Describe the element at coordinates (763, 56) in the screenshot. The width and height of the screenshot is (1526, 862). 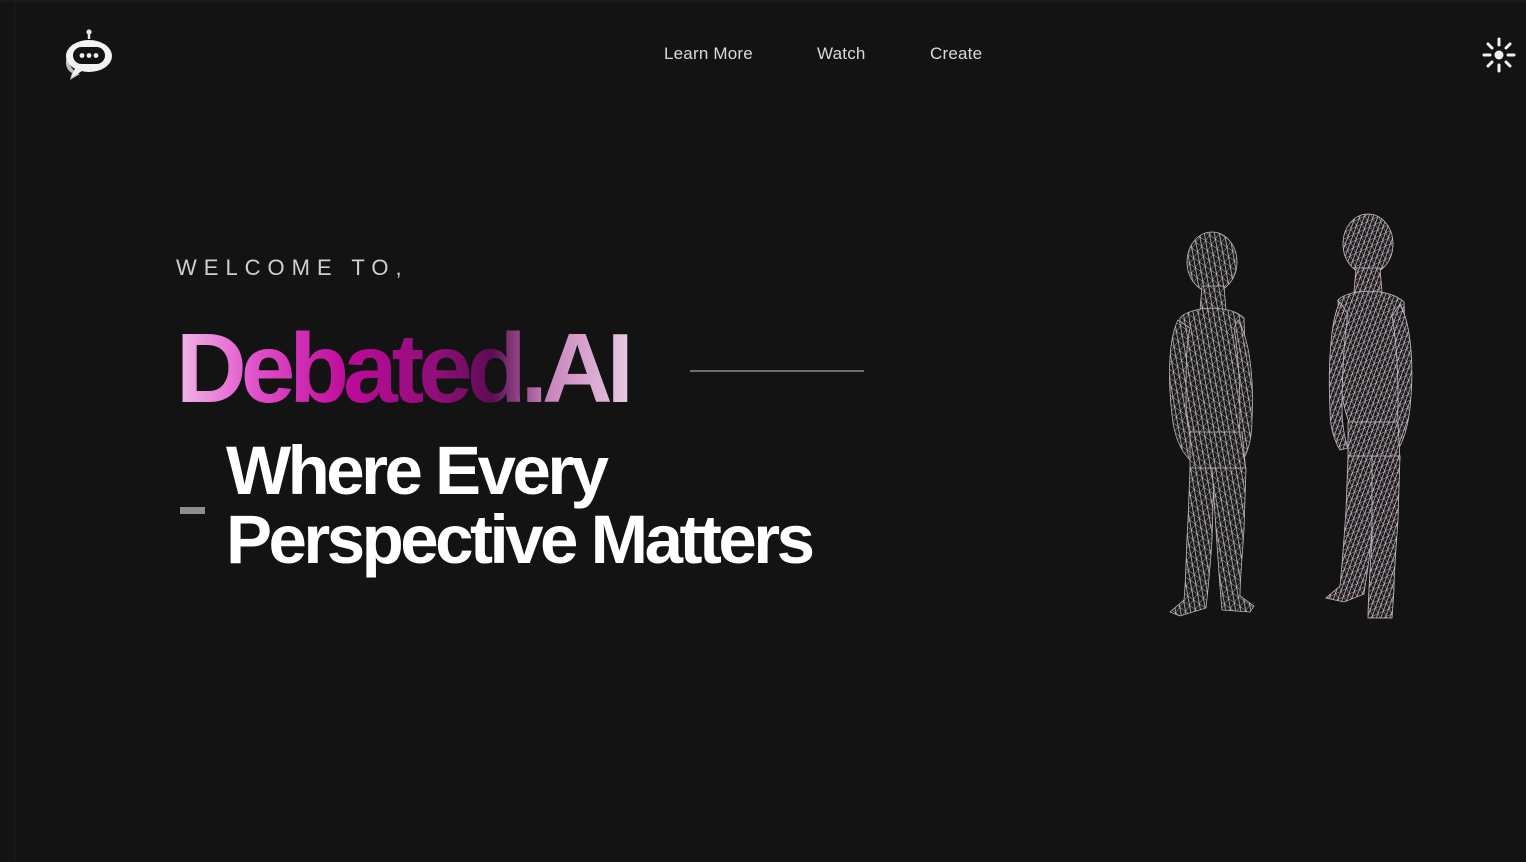
I see `main-nav: Learn More Watch Create` at that location.